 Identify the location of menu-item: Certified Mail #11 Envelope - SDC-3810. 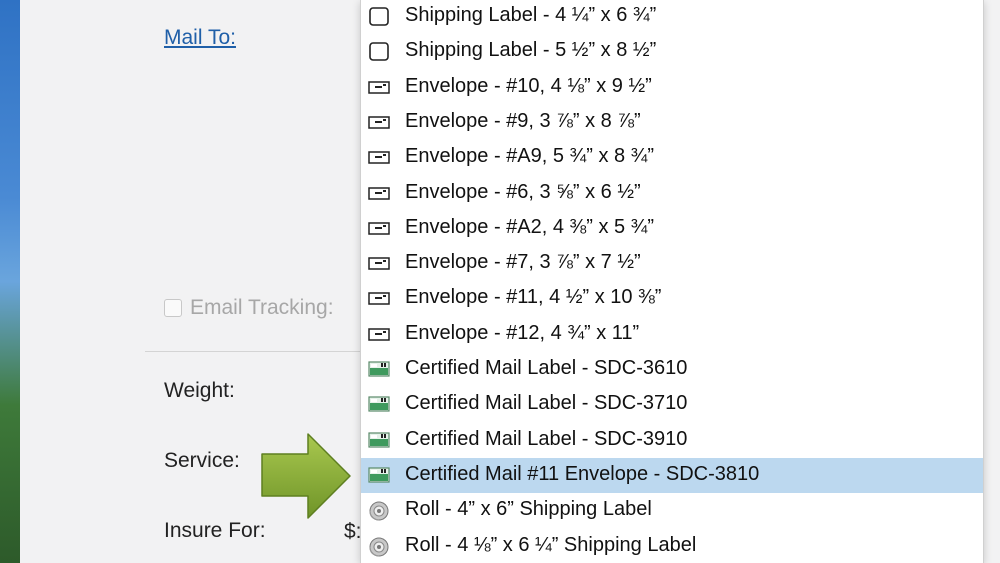
(672, 475).